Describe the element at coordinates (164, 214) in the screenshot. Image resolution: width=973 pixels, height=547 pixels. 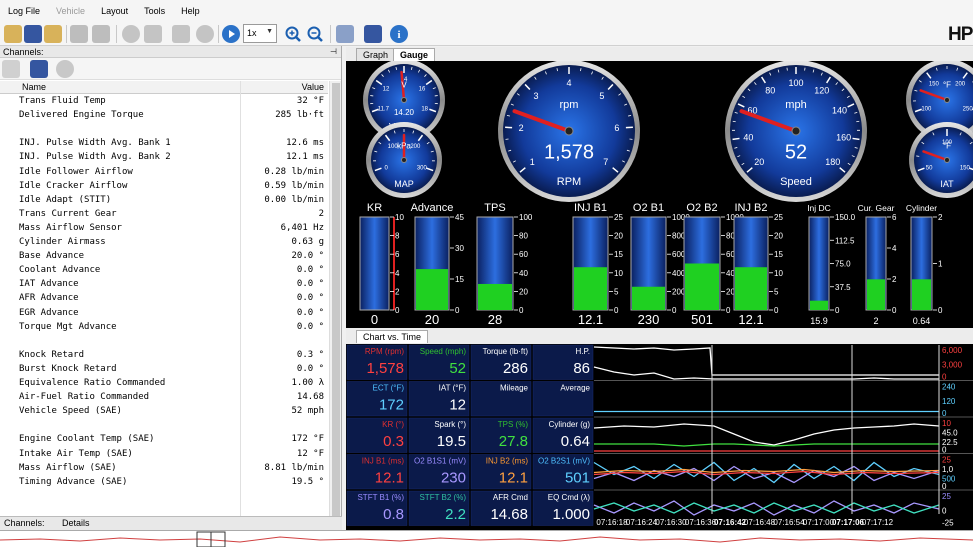
I see `channel-row: Trans Current Gear 2` at that location.